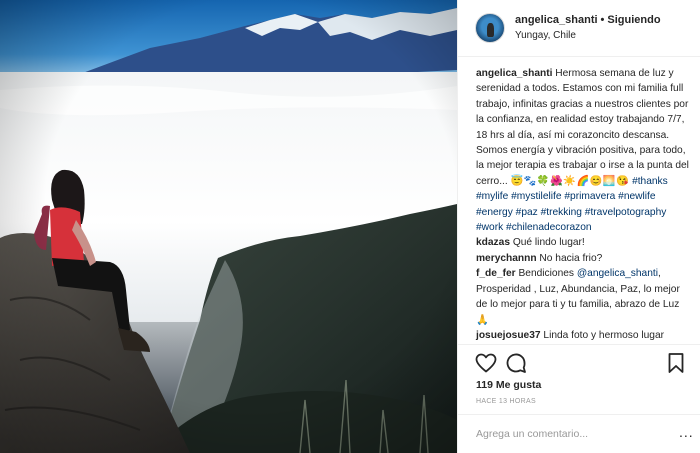  Describe the element at coordinates (506, 401) in the screenshot. I see `timestamp: HACE 13 HORAS` at that location.